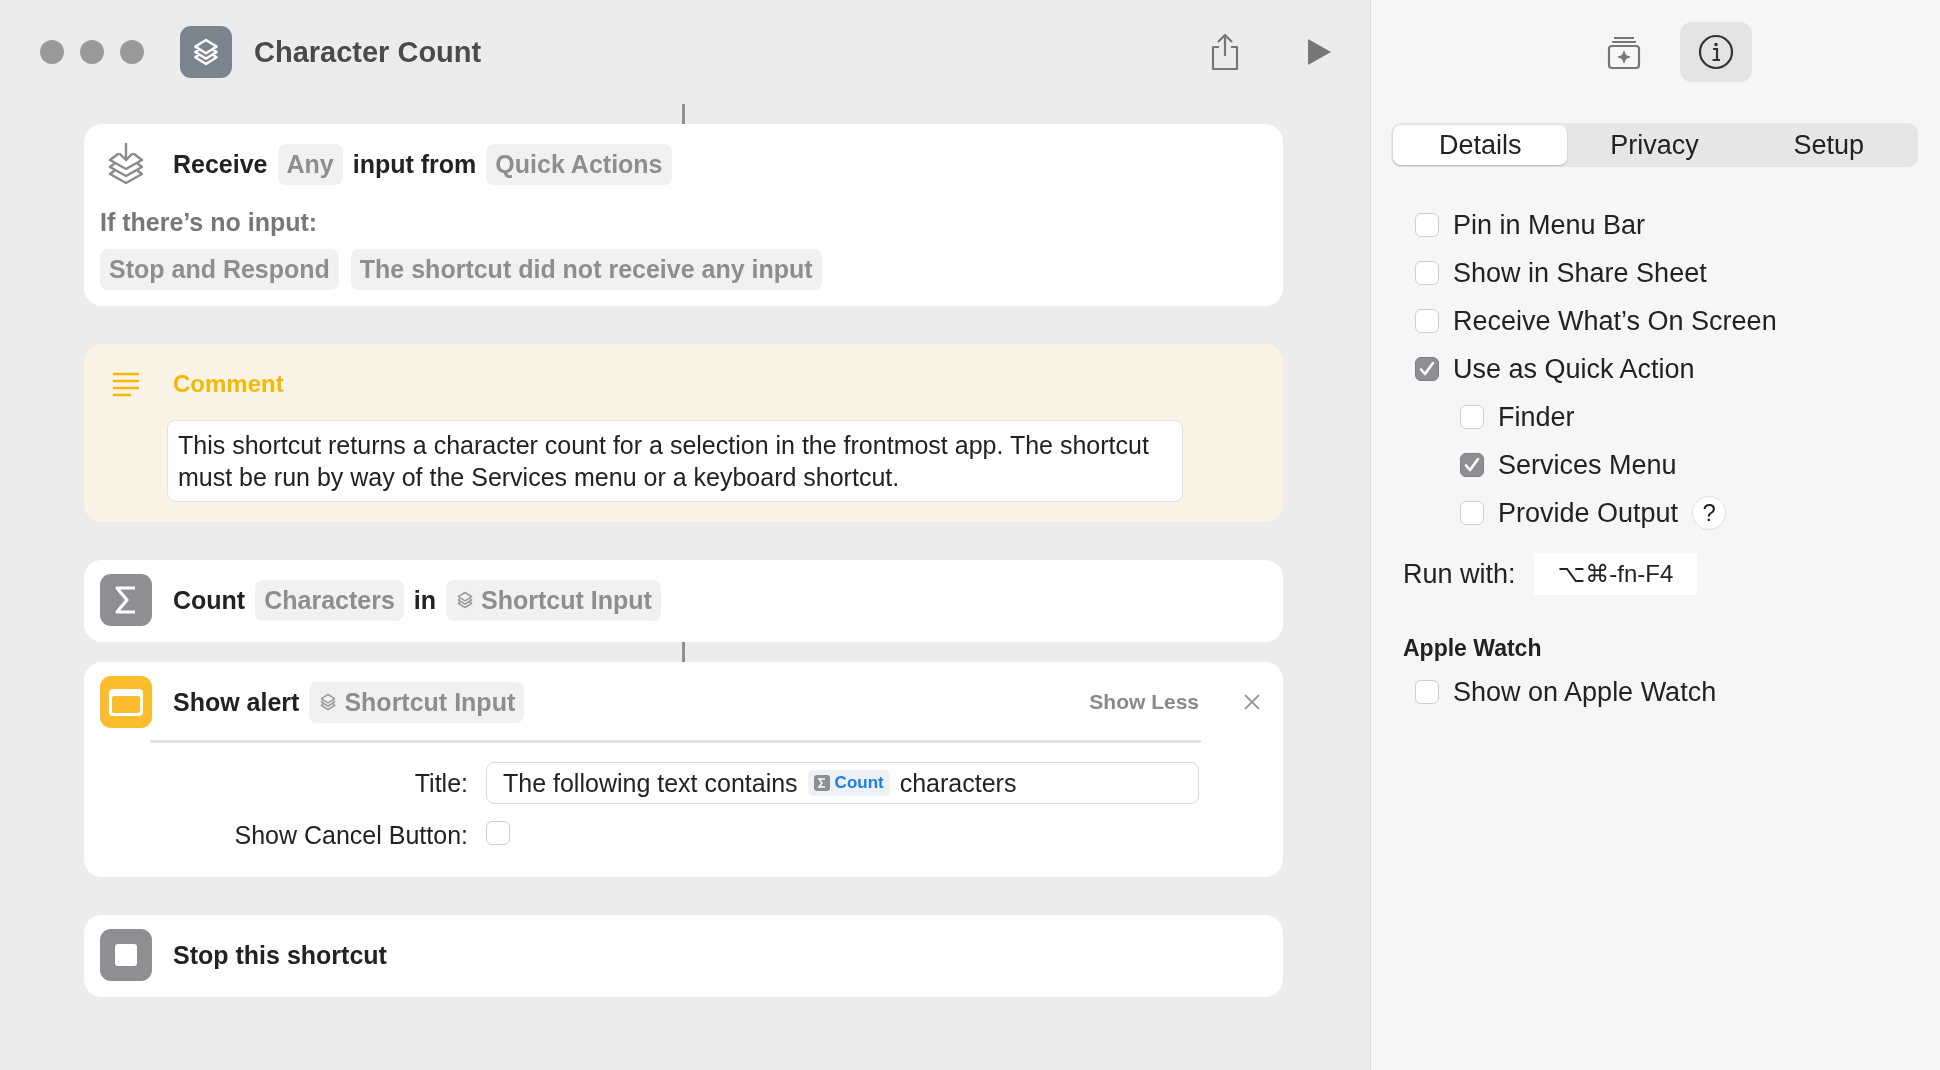  What do you see at coordinates (206, 52) in the screenshot?
I see `app-icon` at bounding box center [206, 52].